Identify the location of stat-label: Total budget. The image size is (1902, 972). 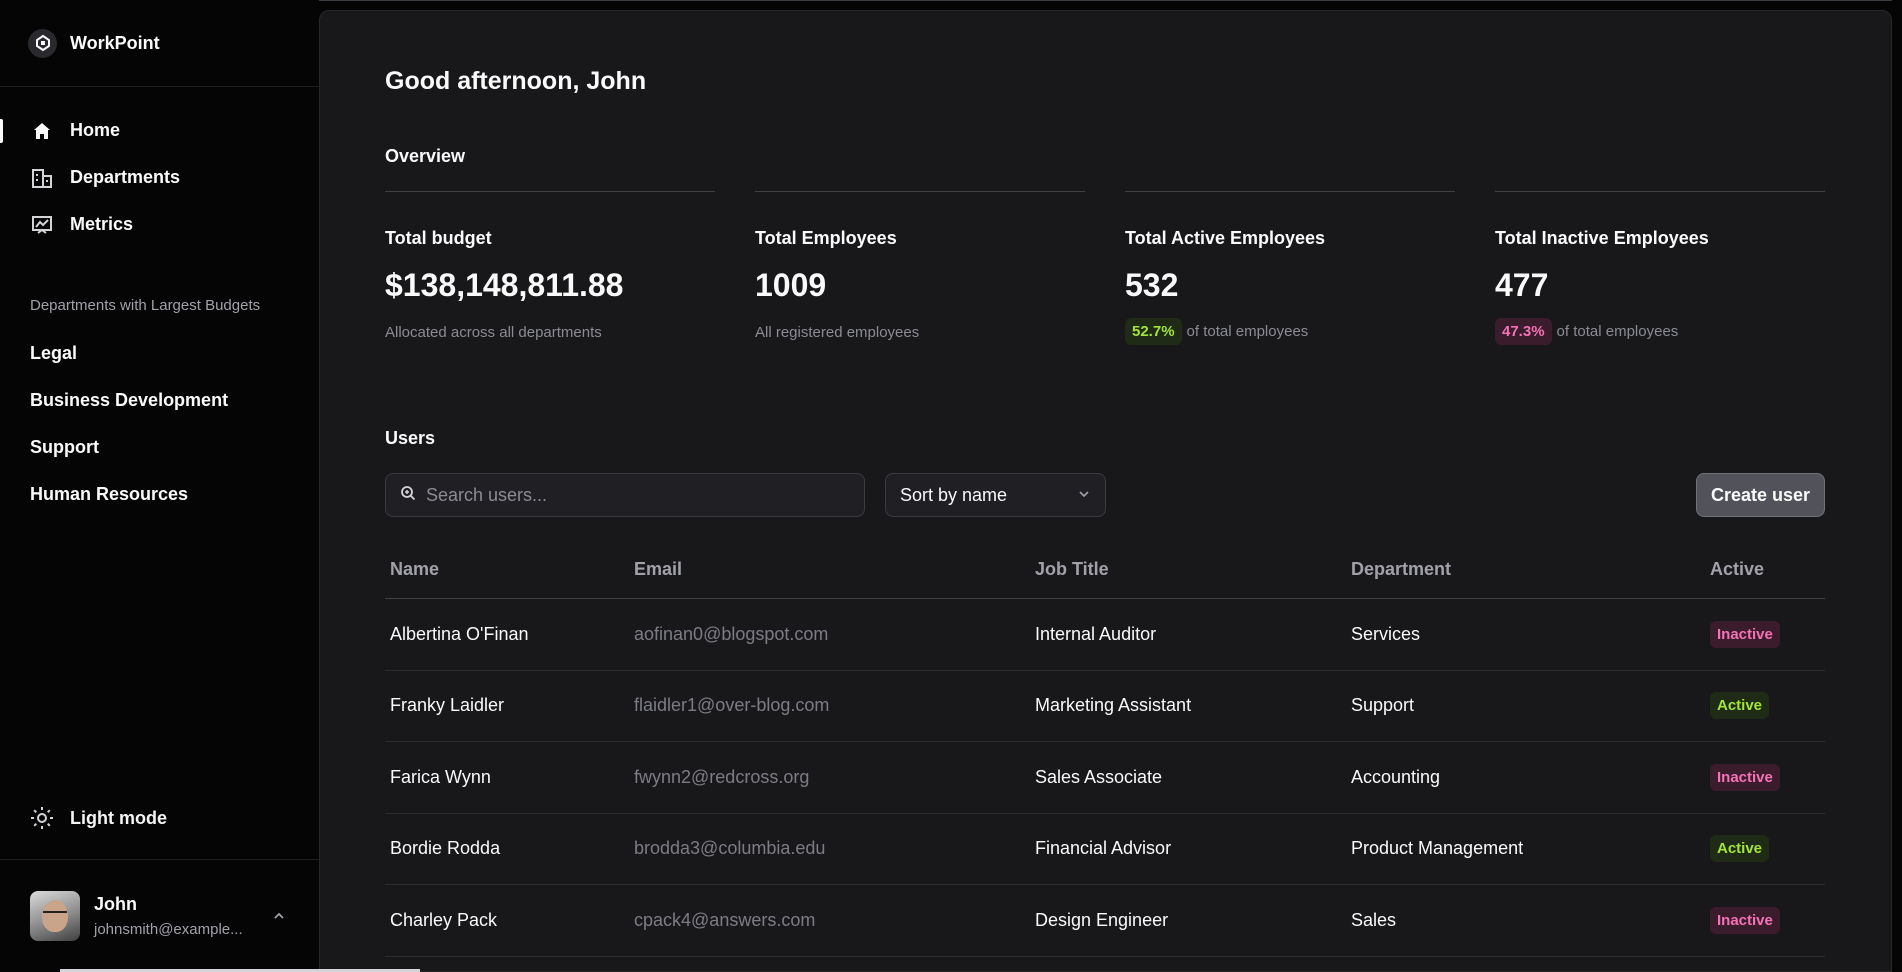
(438, 238).